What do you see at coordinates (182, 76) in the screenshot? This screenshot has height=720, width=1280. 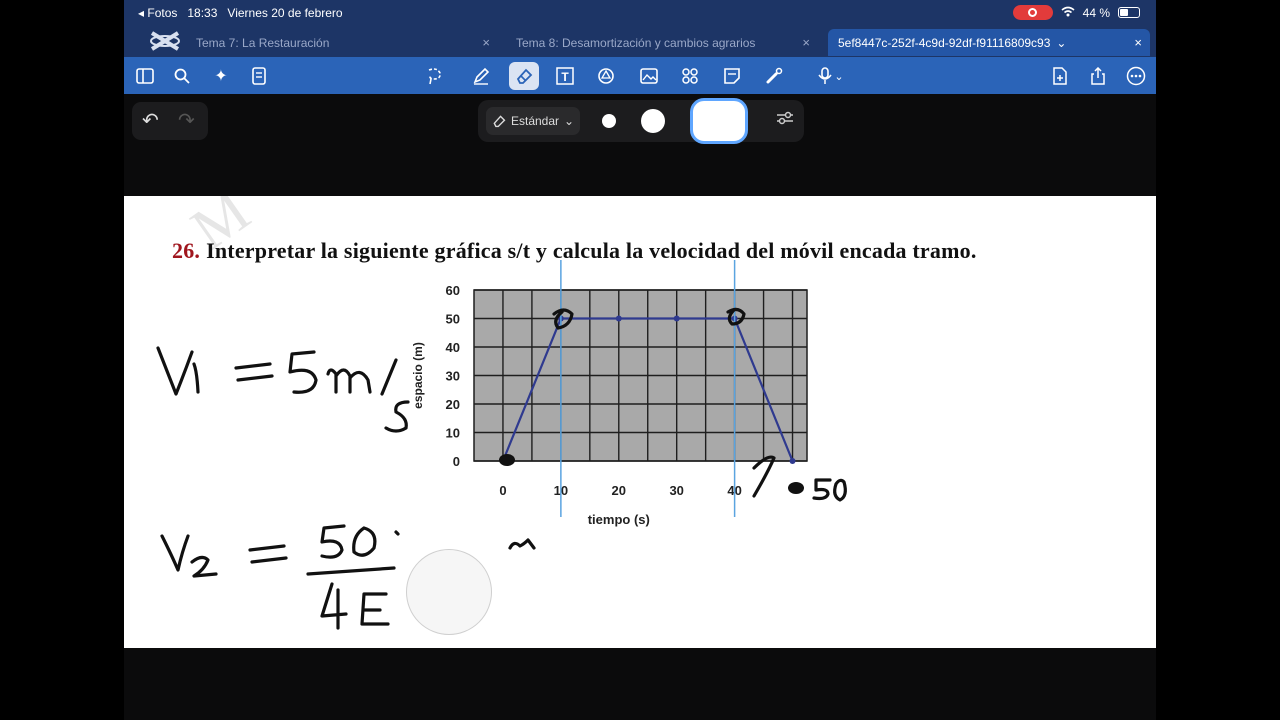 I see `search-icon` at bounding box center [182, 76].